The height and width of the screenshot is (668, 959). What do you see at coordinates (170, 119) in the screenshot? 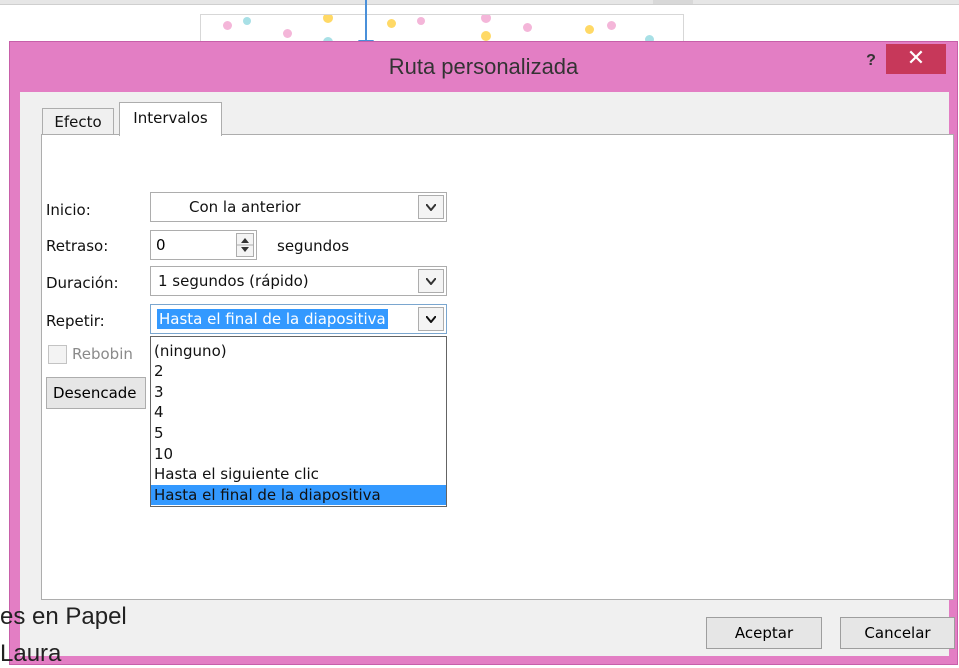
I see `tab-intervalos: Intervalos` at bounding box center [170, 119].